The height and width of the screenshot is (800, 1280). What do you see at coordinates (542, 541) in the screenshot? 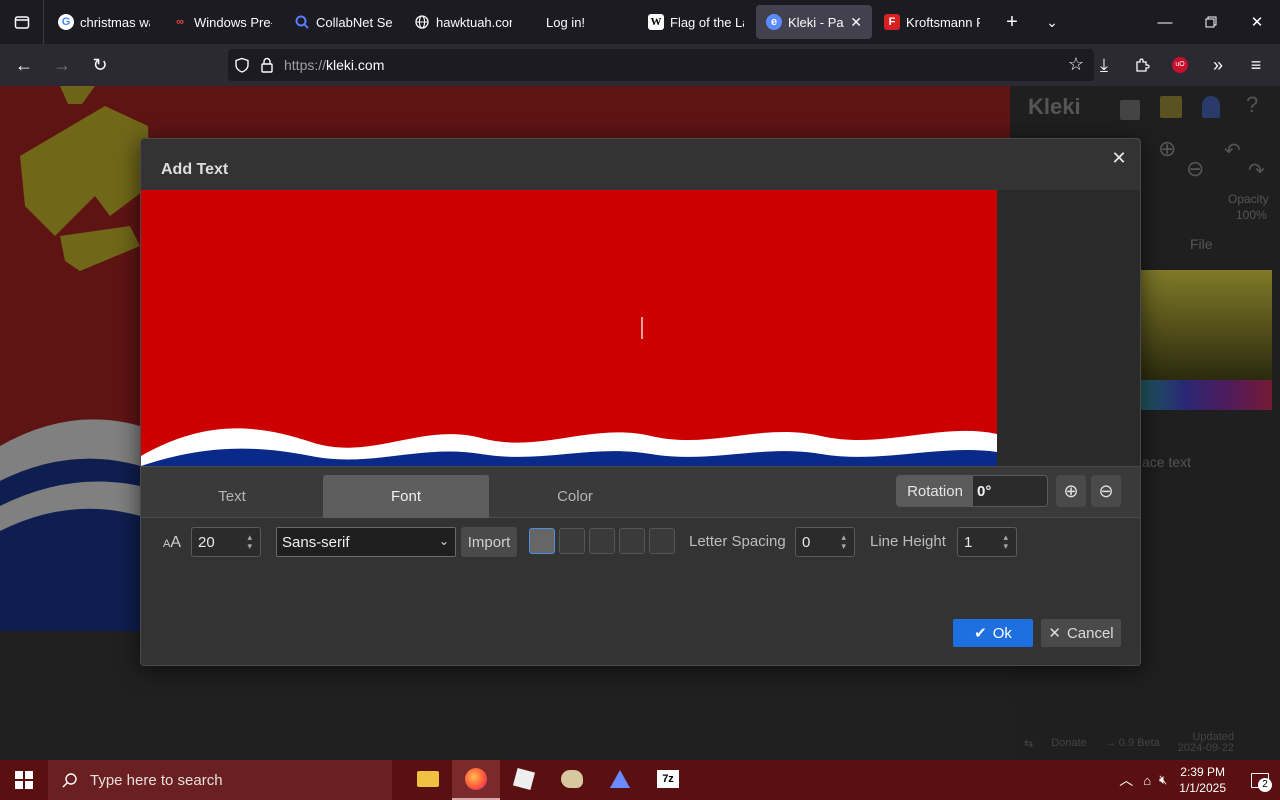
I see `style-regular-button` at bounding box center [542, 541].